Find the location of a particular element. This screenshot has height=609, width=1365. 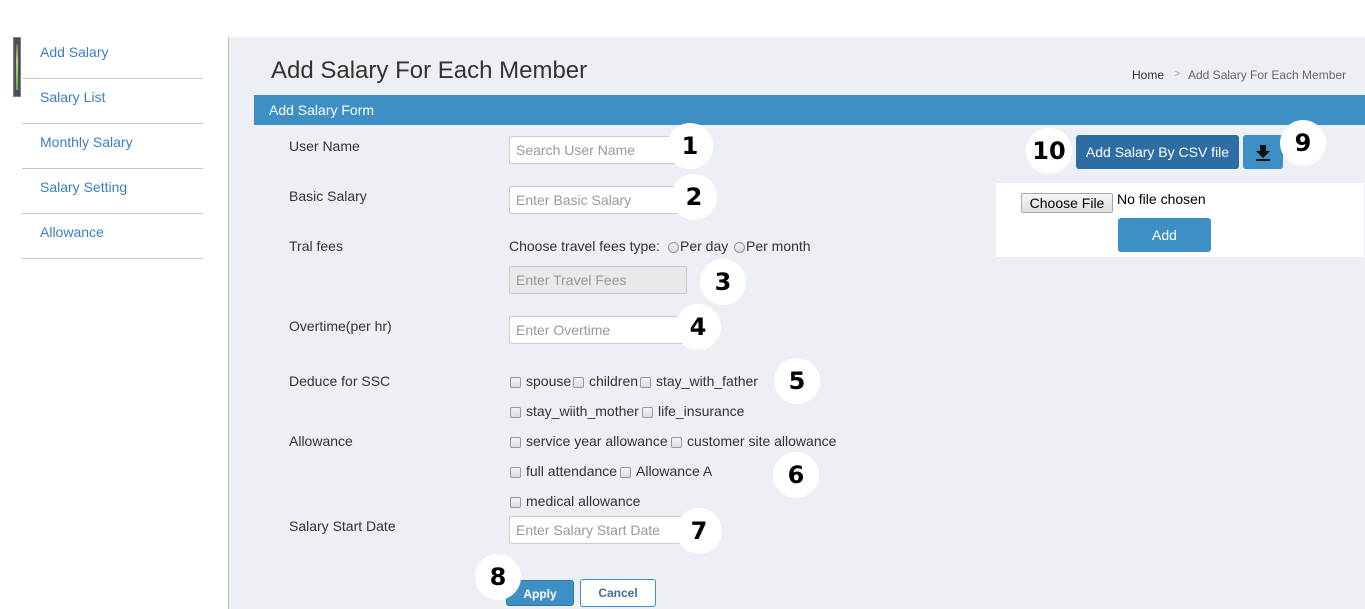

sidebar-item-salary-setting: Salary Setting is located at coordinates (112, 191).